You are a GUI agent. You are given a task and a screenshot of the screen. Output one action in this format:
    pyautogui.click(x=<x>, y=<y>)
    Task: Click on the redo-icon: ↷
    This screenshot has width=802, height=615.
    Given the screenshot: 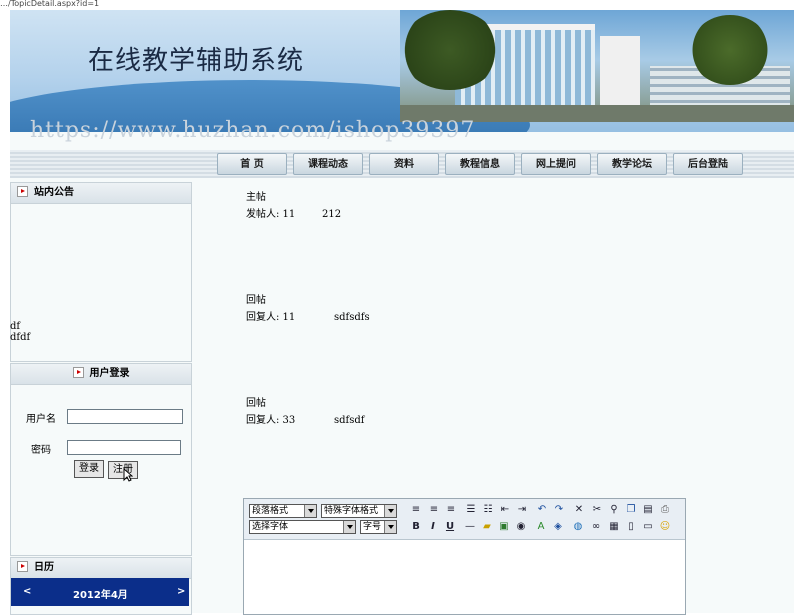 What is the action you would take?
    pyautogui.click(x=559, y=510)
    